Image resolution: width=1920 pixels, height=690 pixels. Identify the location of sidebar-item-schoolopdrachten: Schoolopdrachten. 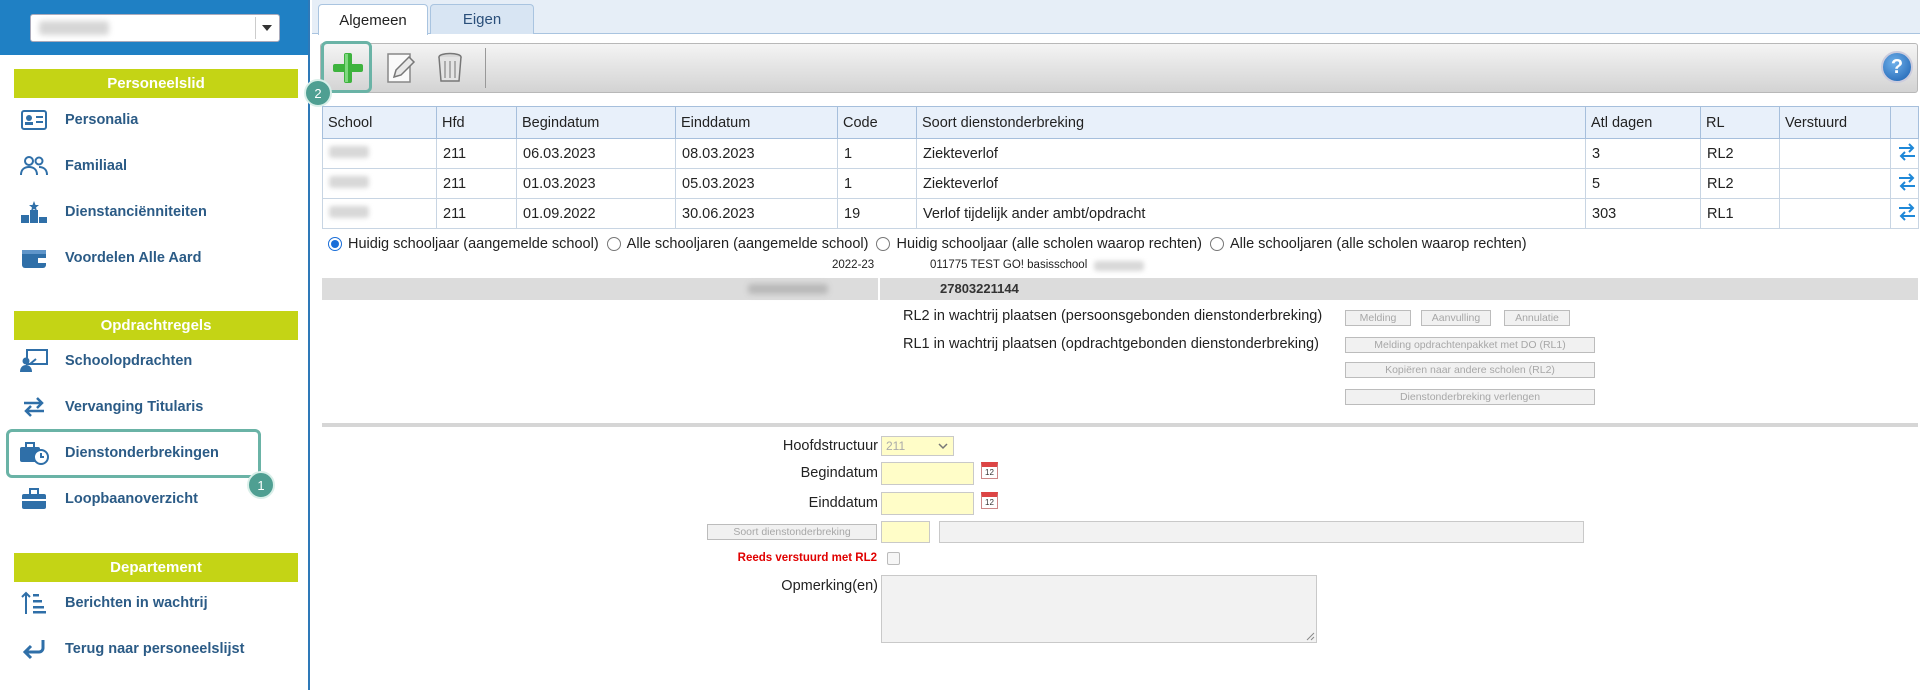
(156, 361).